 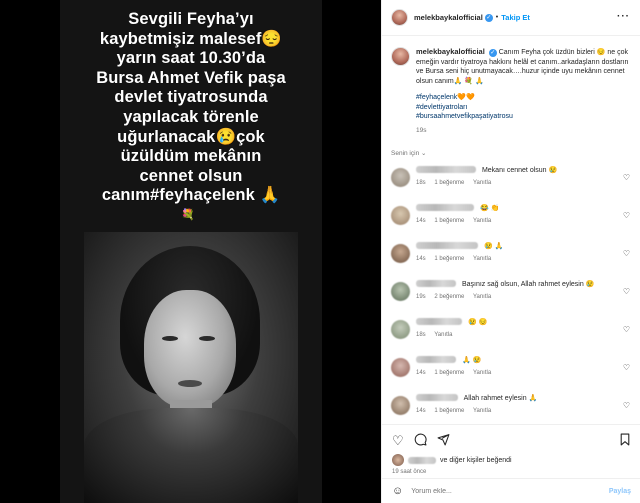 I want to click on caption-time: 19s, so click(x=421, y=130).